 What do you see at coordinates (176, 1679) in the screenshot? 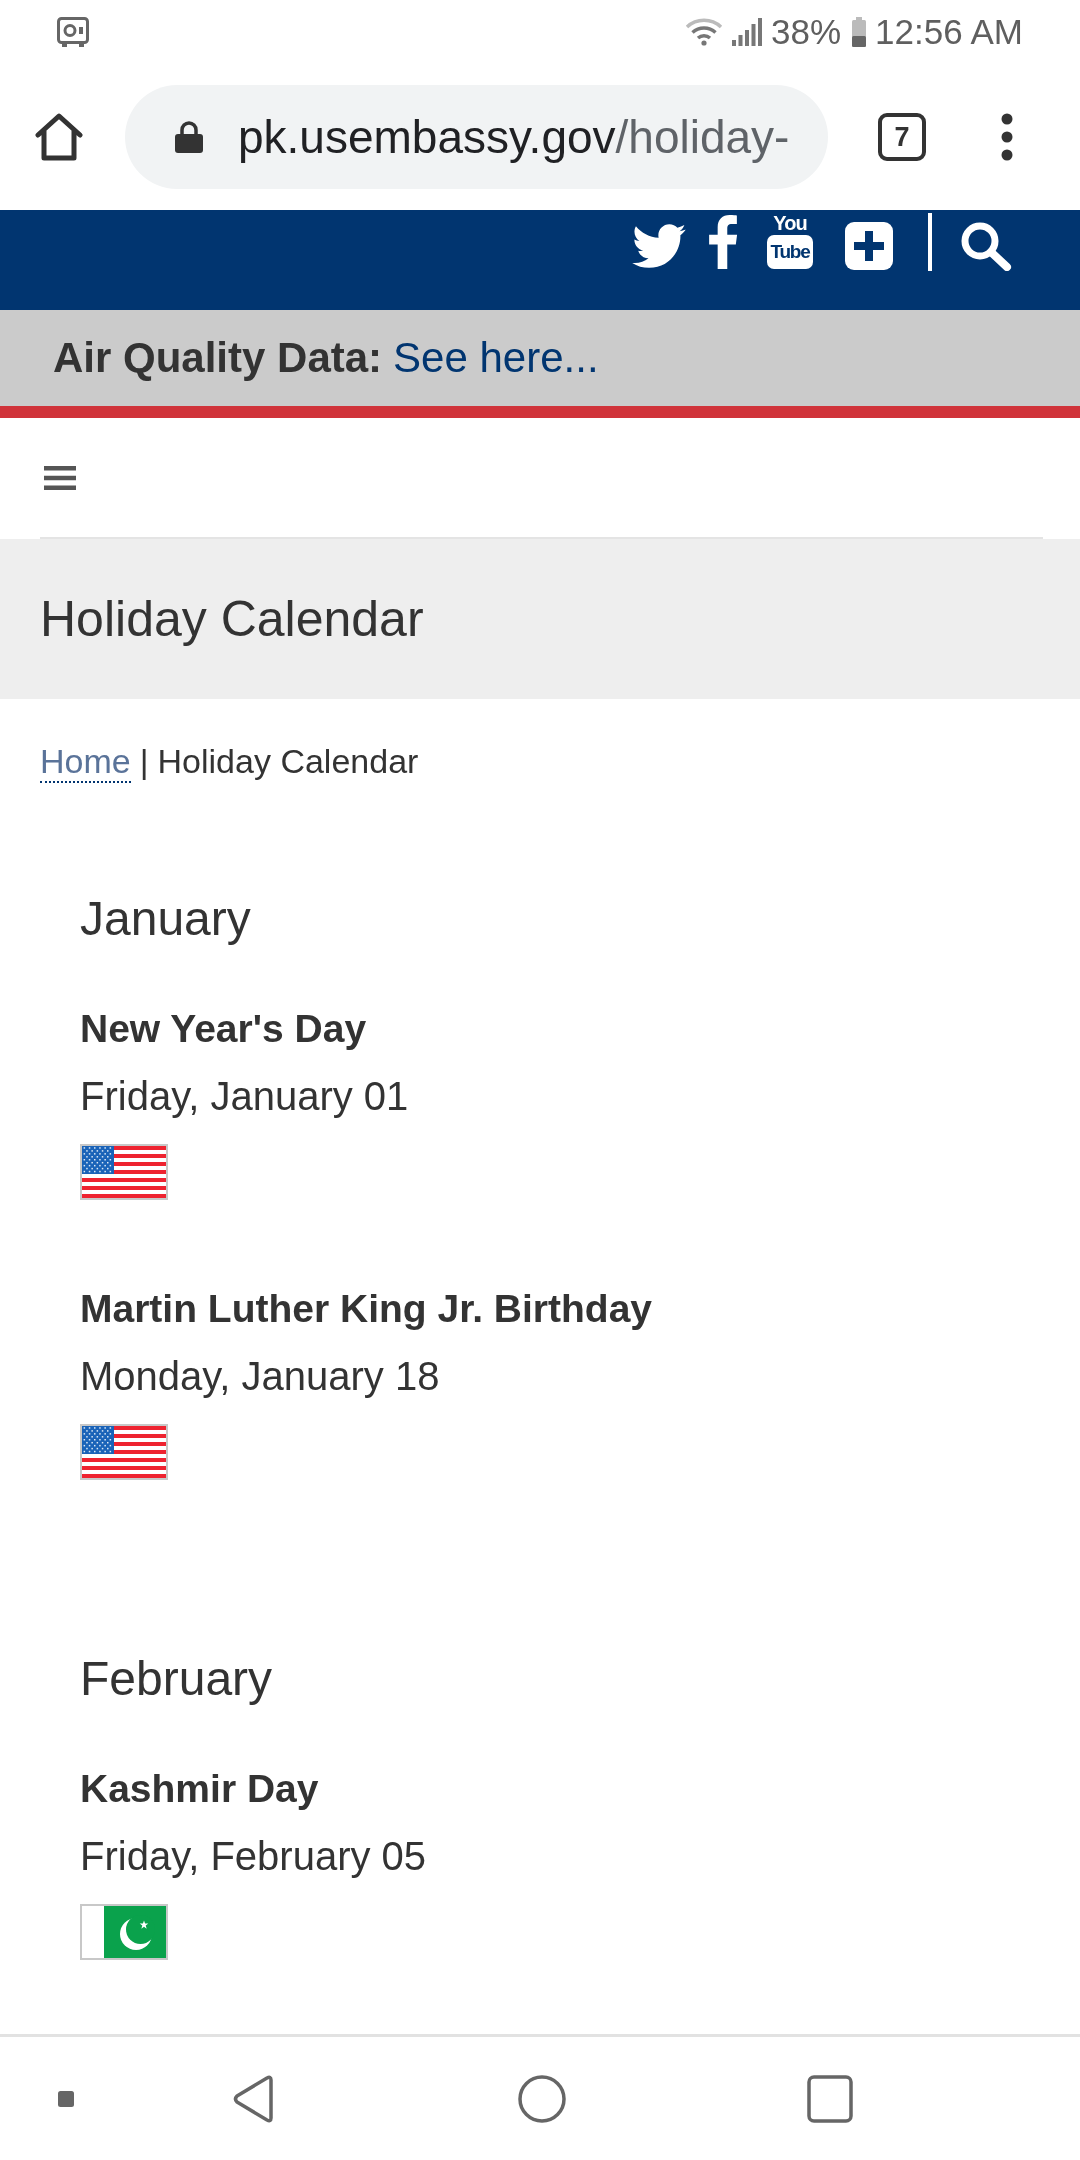
I see `month-heading: February` at bounding box center [176, 1679].